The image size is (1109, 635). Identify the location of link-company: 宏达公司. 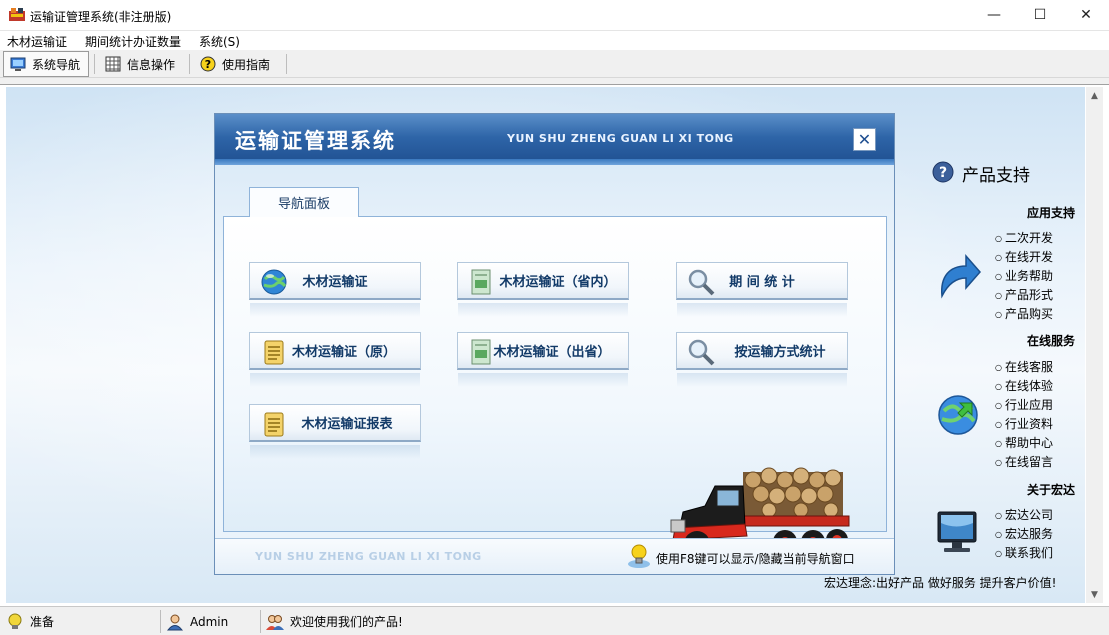
(1024, 514).